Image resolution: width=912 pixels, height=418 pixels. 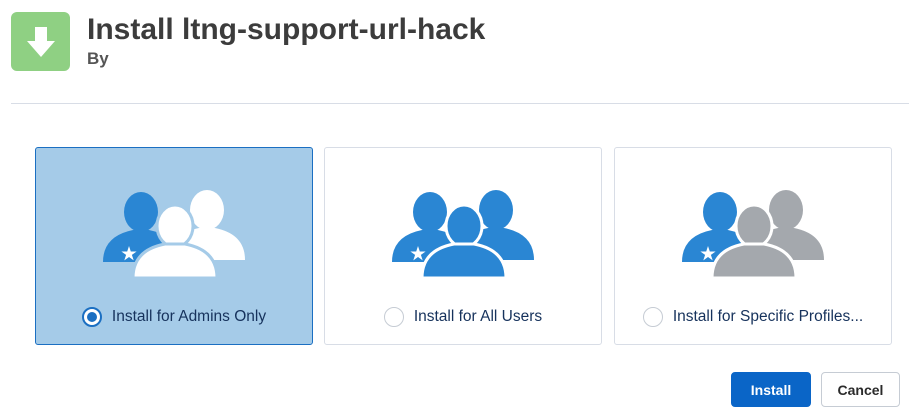 I want to click on admin-users-icon, so click(x=174, y=235).